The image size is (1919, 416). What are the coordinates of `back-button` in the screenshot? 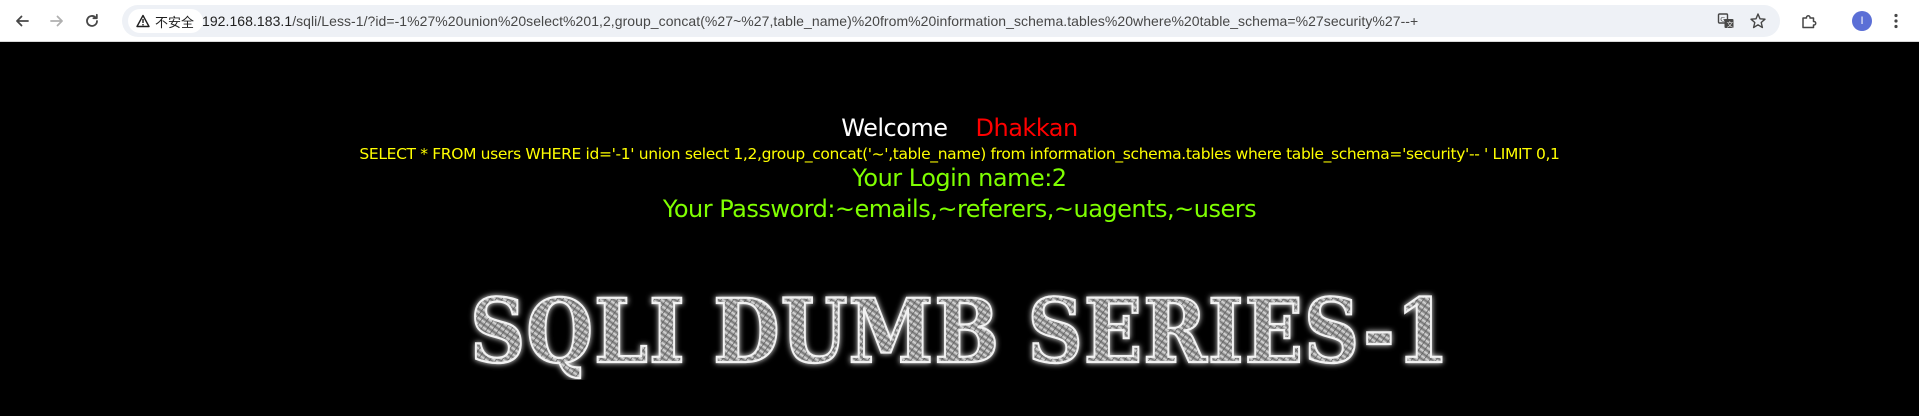 It's located at (22, 21).